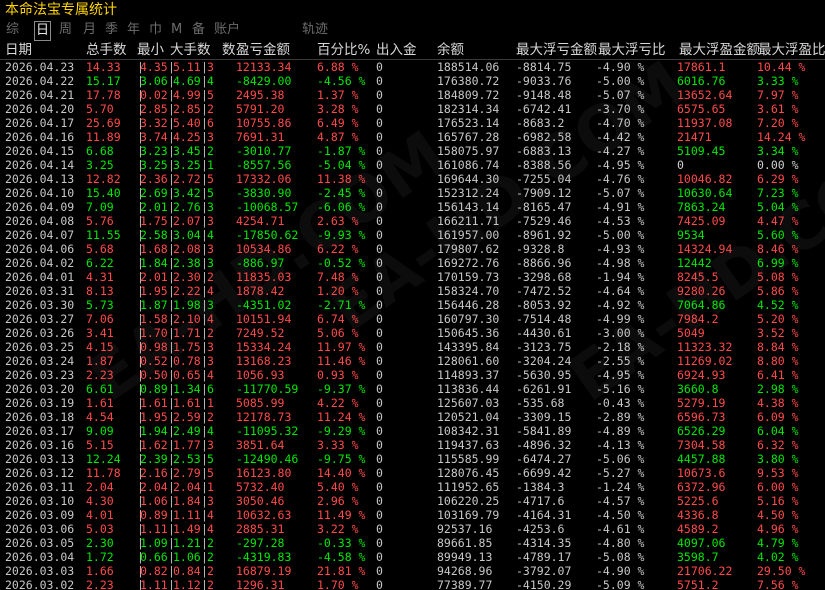 This screenshot has width=825, height=590. Describe the element at coordinates (106, 50) in the screenshot. I see `col-total-lots: 总手数` at that location.